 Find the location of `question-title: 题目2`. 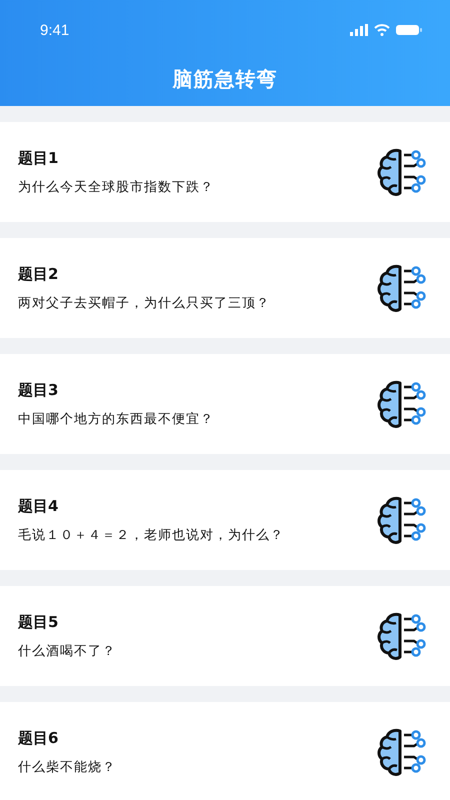

question-title: 题目2 is located at coordinates (39, 274).